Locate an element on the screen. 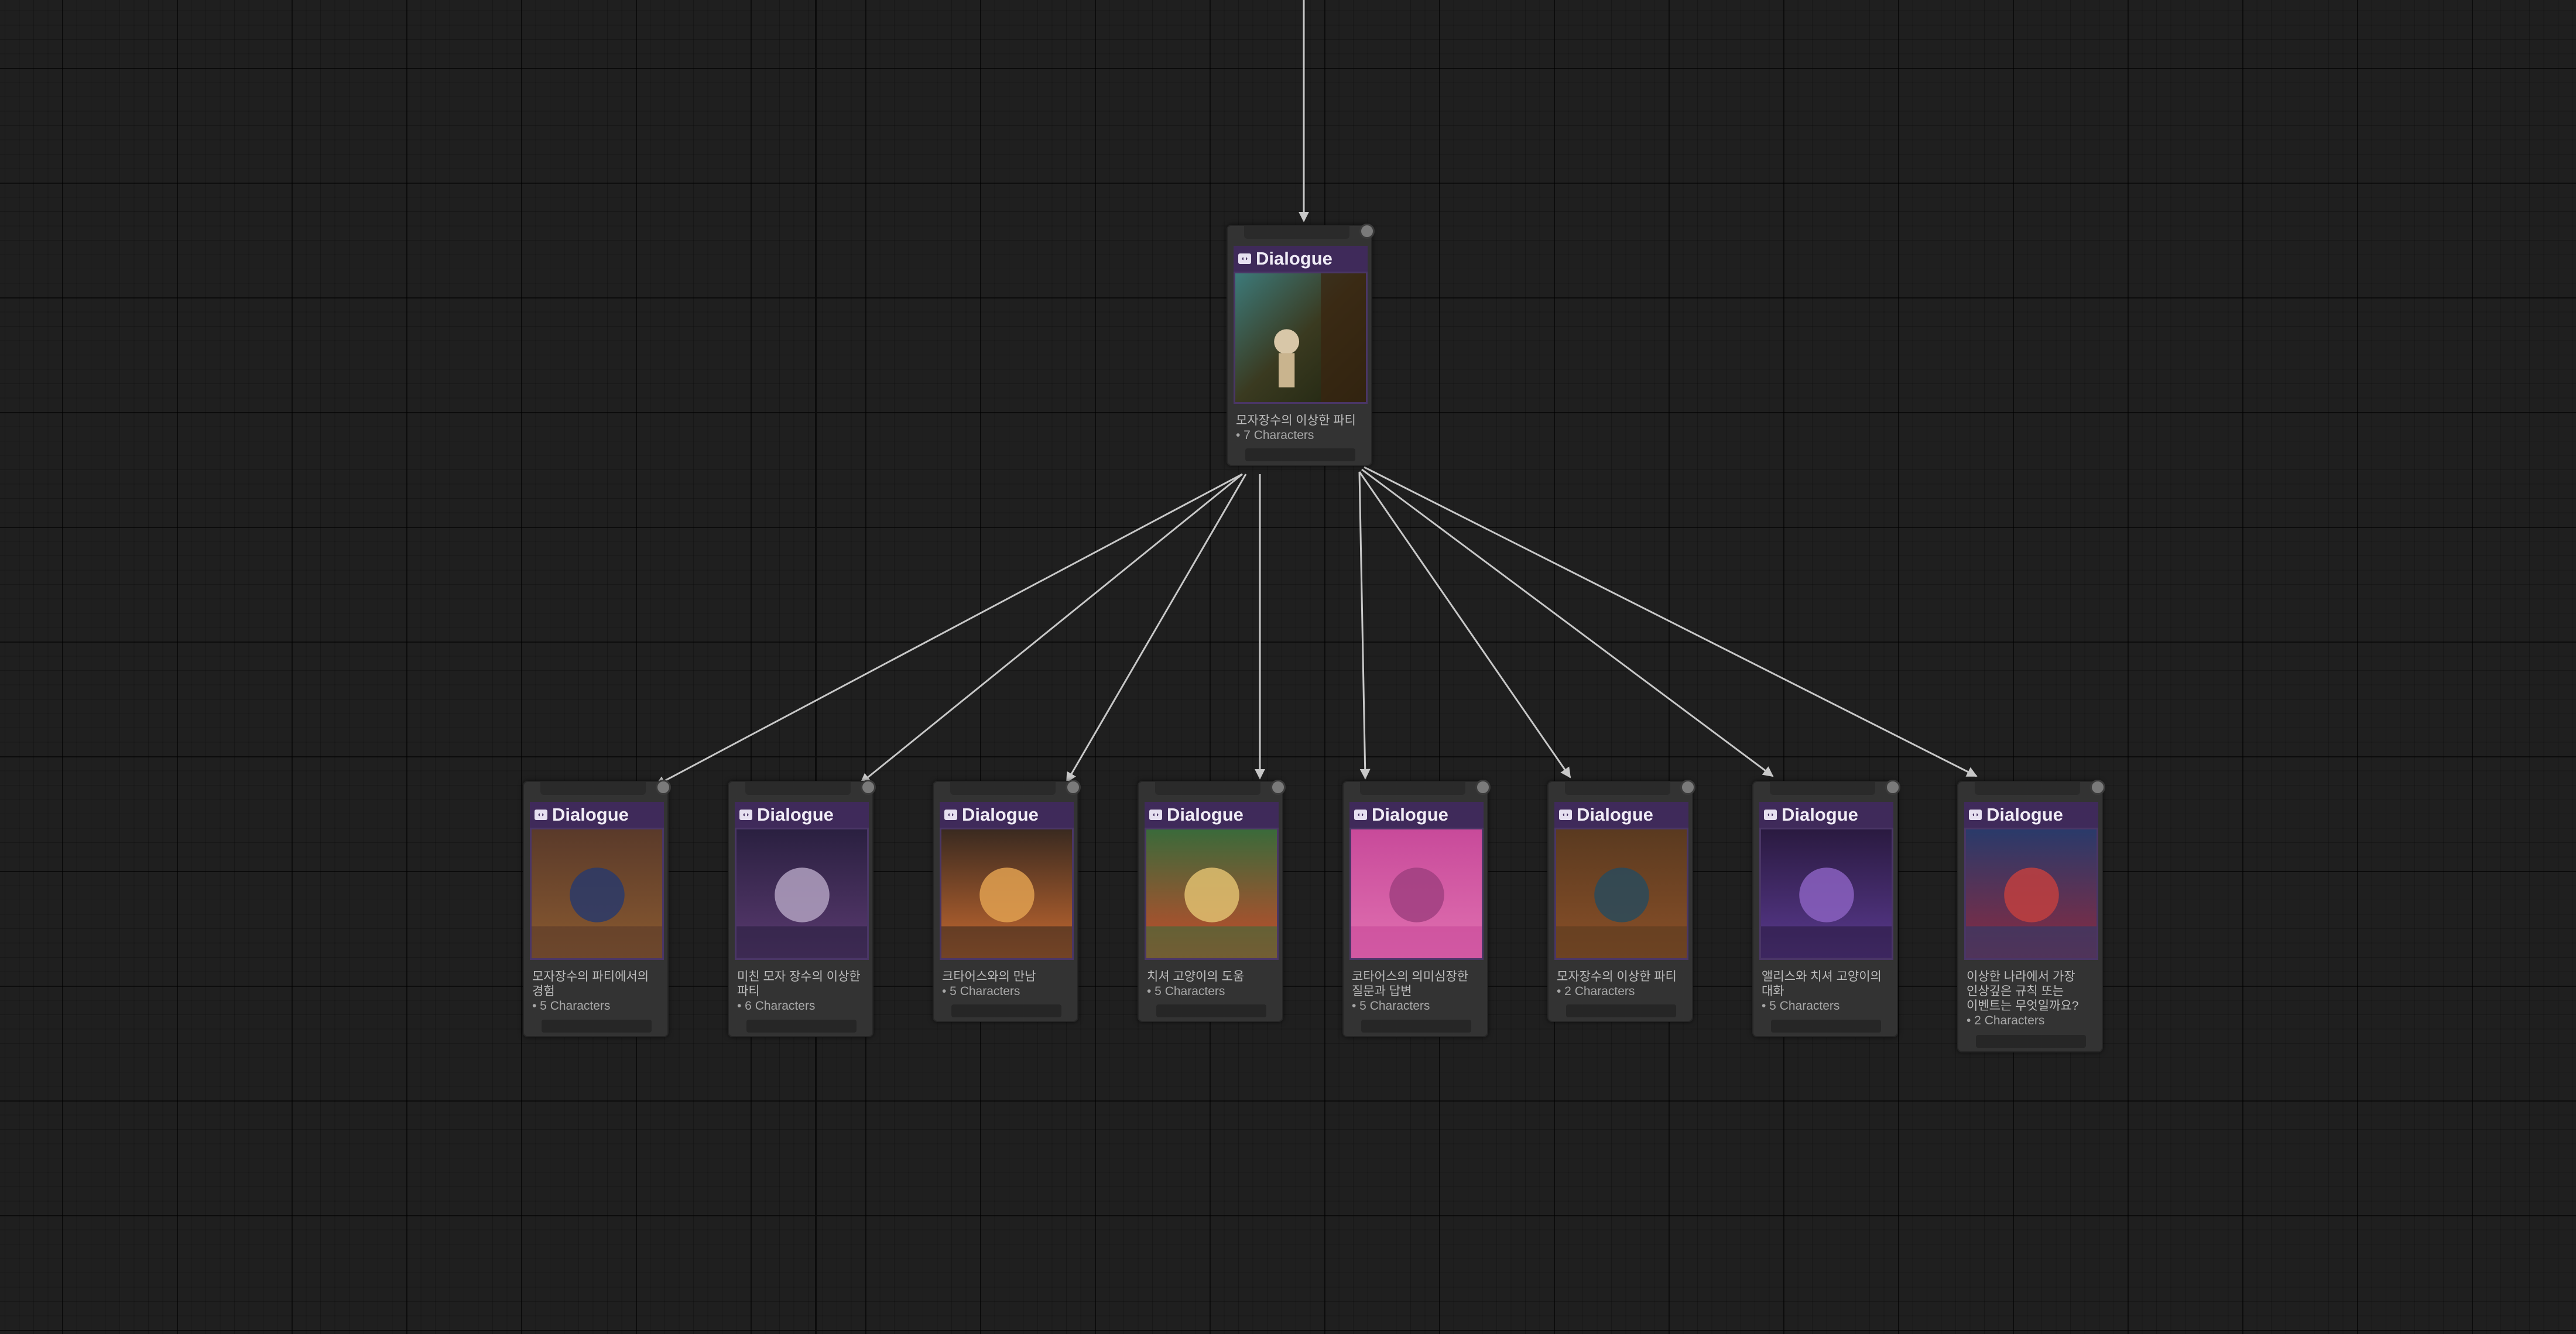  node-description: 크타어스와의 만남 • 5 Characters is located at coordinates (1007, 984).